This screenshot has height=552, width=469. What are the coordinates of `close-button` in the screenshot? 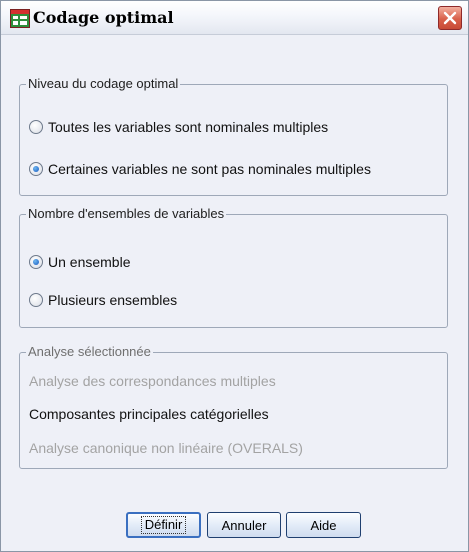 It's located at (450, 18).